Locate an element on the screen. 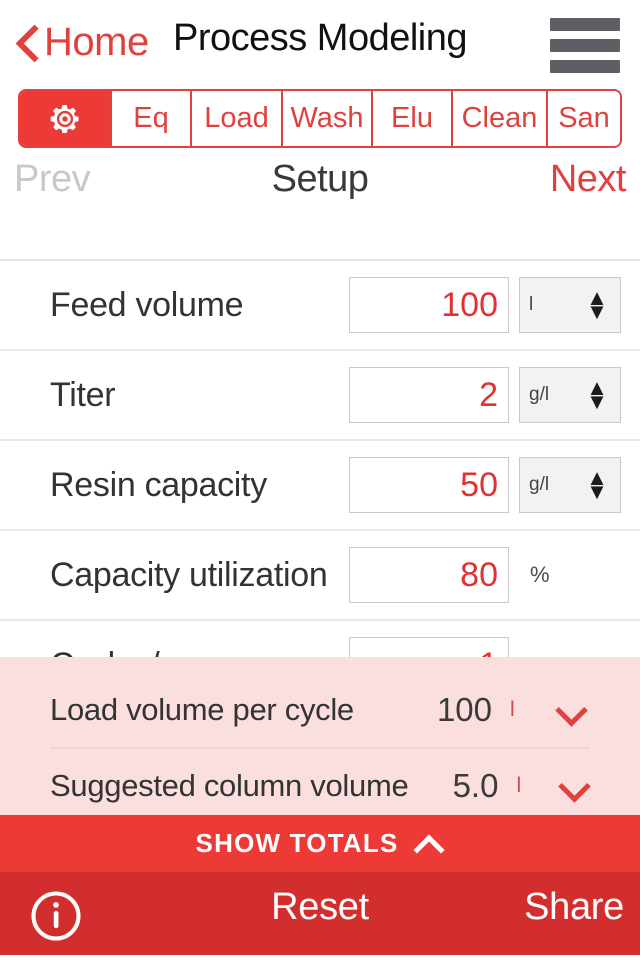  resin-capacity-unit-select: g/l ▲ ▼ is located at coordinates (570, 485).